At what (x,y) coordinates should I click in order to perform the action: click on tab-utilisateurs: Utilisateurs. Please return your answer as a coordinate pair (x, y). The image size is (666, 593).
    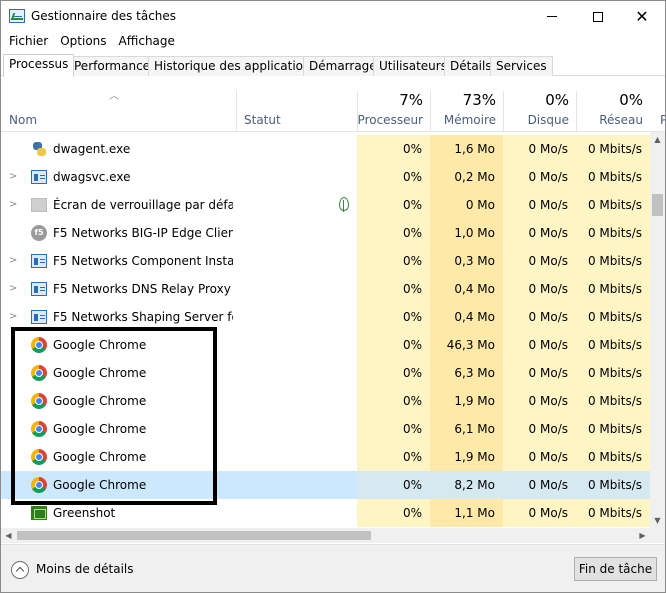
    Looking at the image, I should click on (413, 66).